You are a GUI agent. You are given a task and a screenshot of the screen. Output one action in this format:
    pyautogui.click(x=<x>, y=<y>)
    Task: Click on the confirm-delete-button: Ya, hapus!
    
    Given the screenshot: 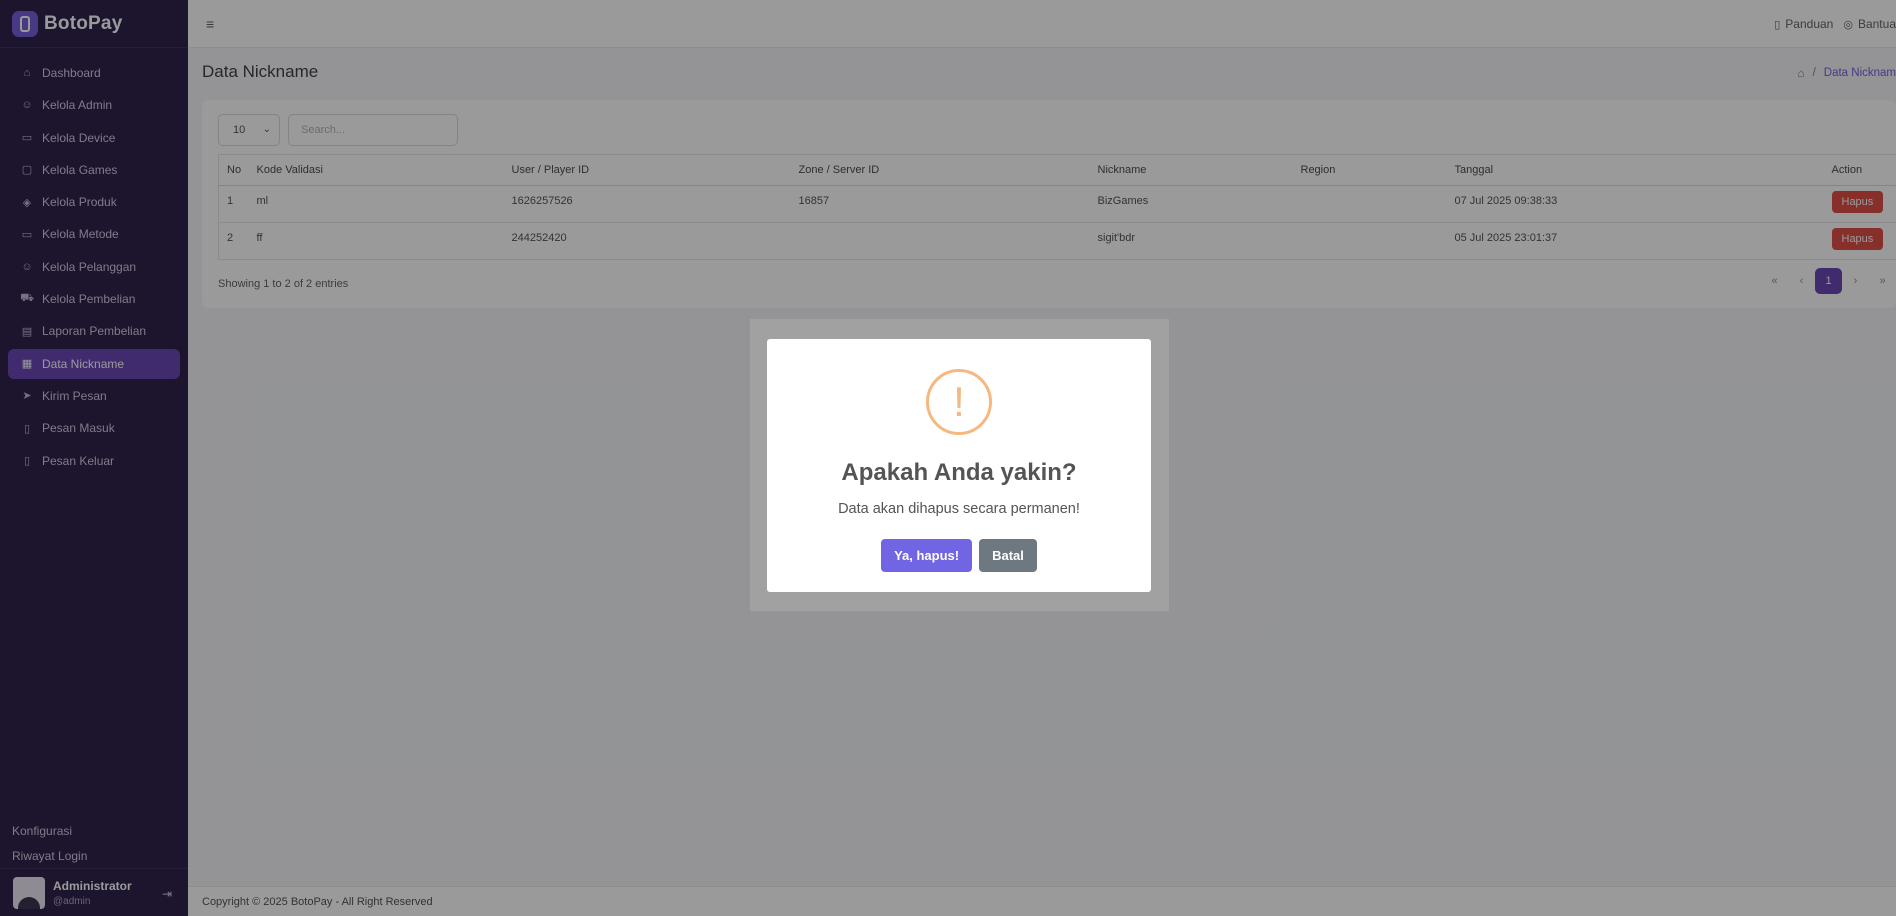 What is the action you would take?
    pyautogui.click(x=927, y=555)
    